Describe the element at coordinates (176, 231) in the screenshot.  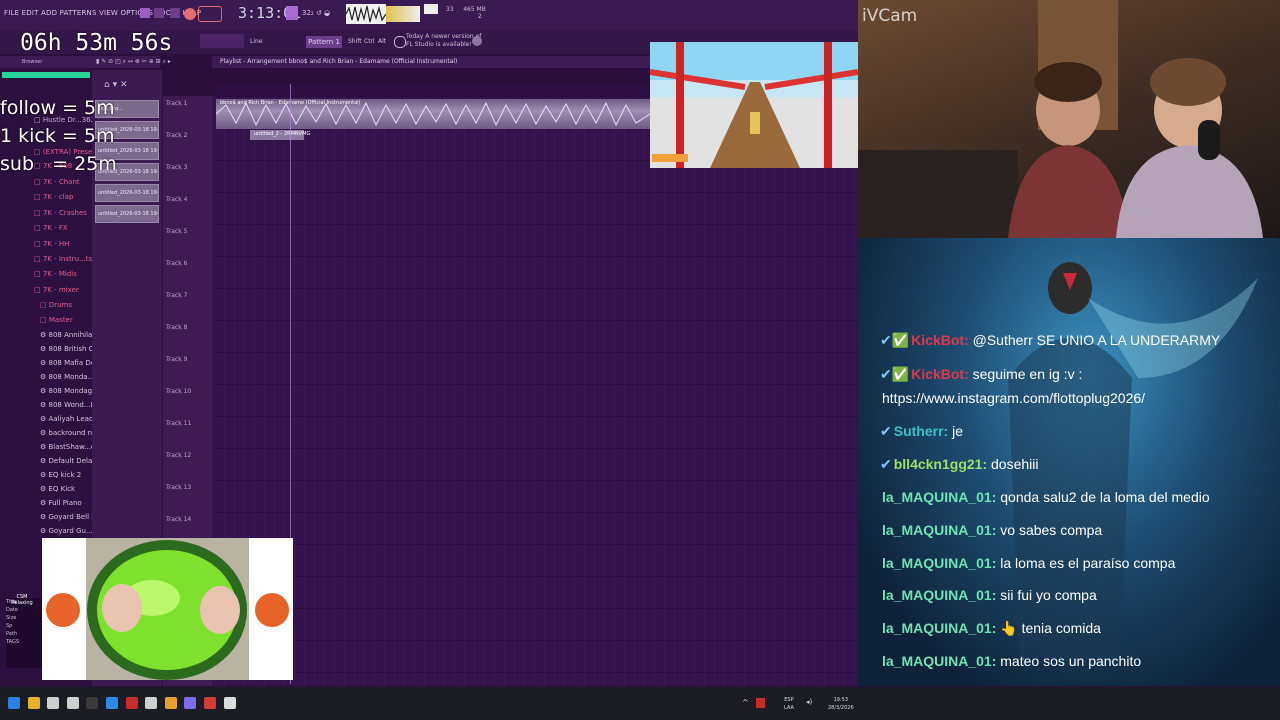
I see `track-label: Track 5` at that location.